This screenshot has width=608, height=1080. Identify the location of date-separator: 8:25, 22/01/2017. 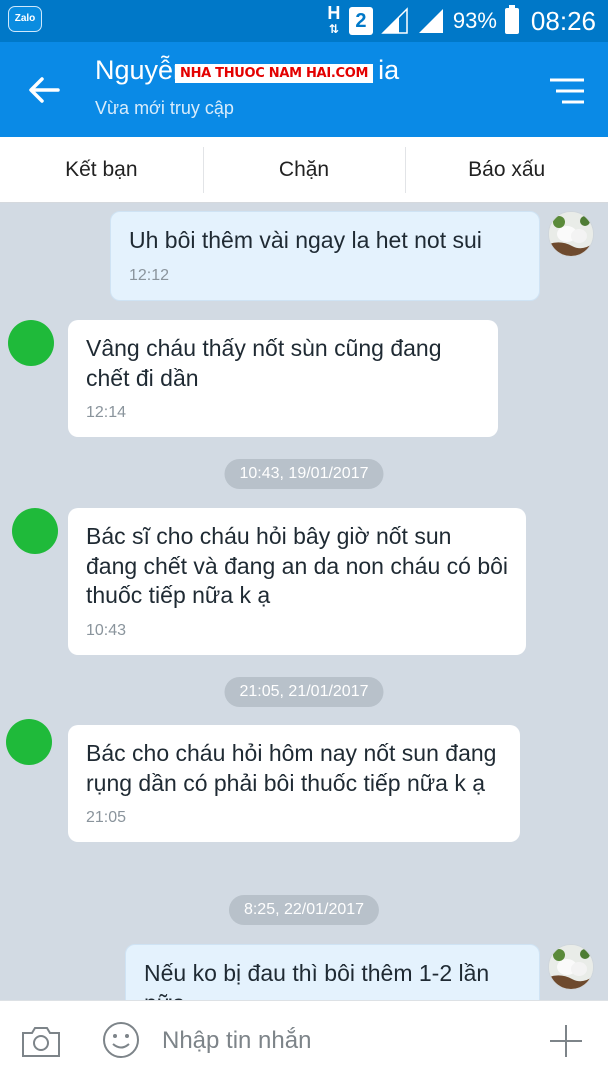
(304, 910).